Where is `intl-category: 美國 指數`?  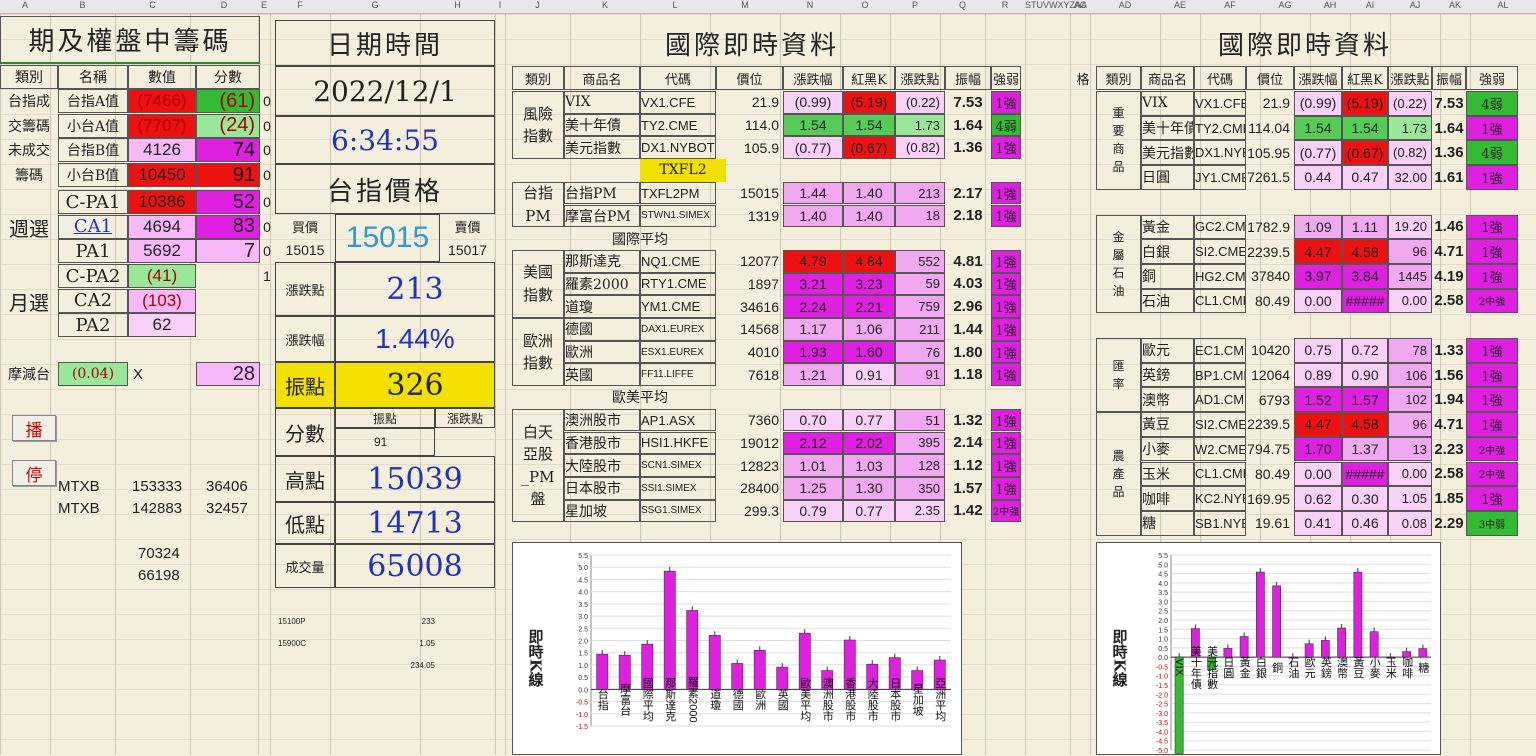 intl-category: 美國 指數 is located at coordinates (538, 283).